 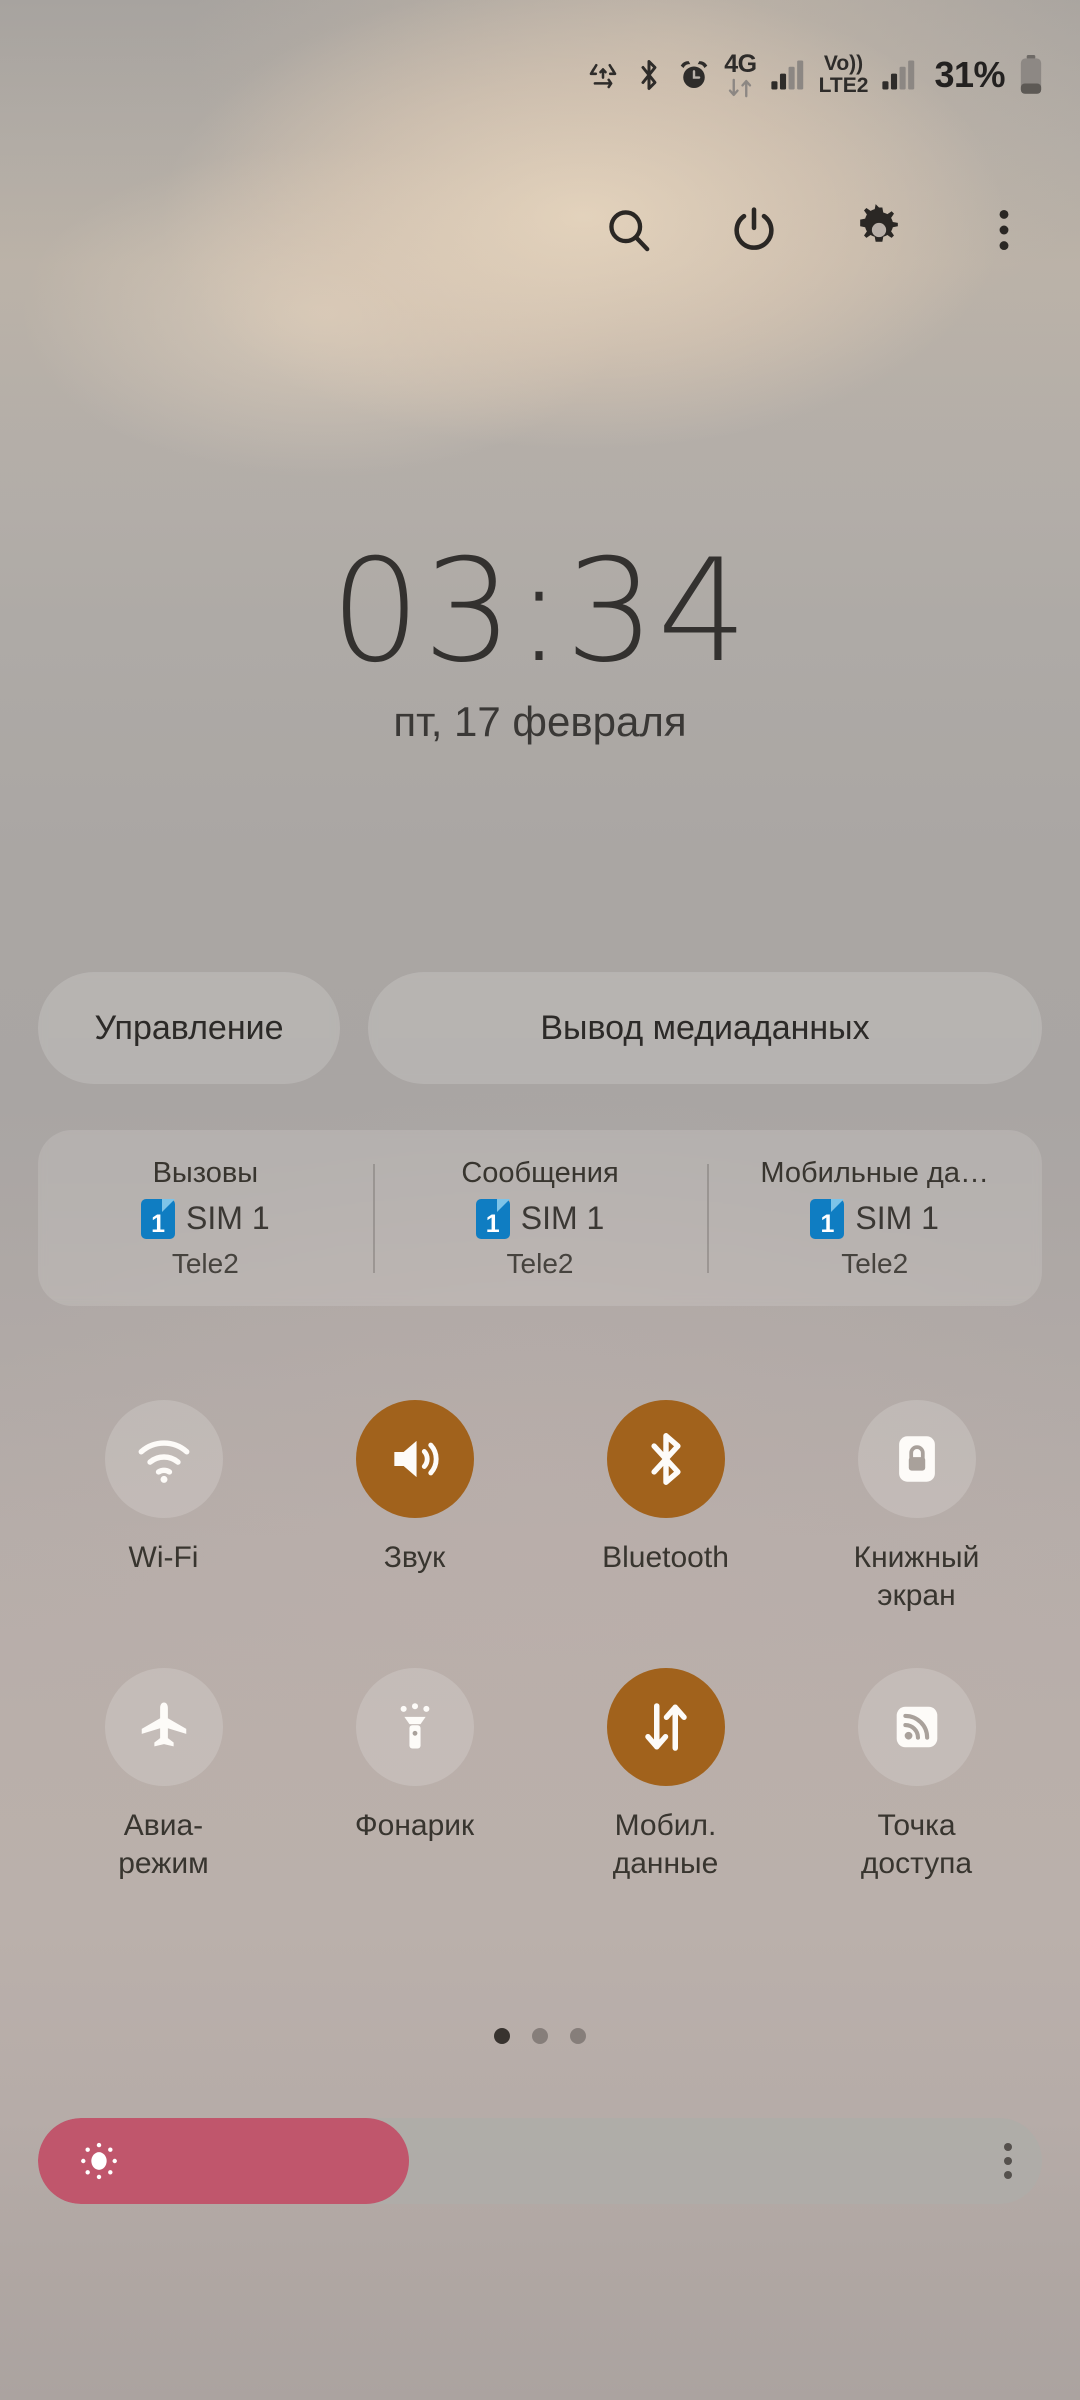 I want to click on power-icon, so click(x=754, y=230).